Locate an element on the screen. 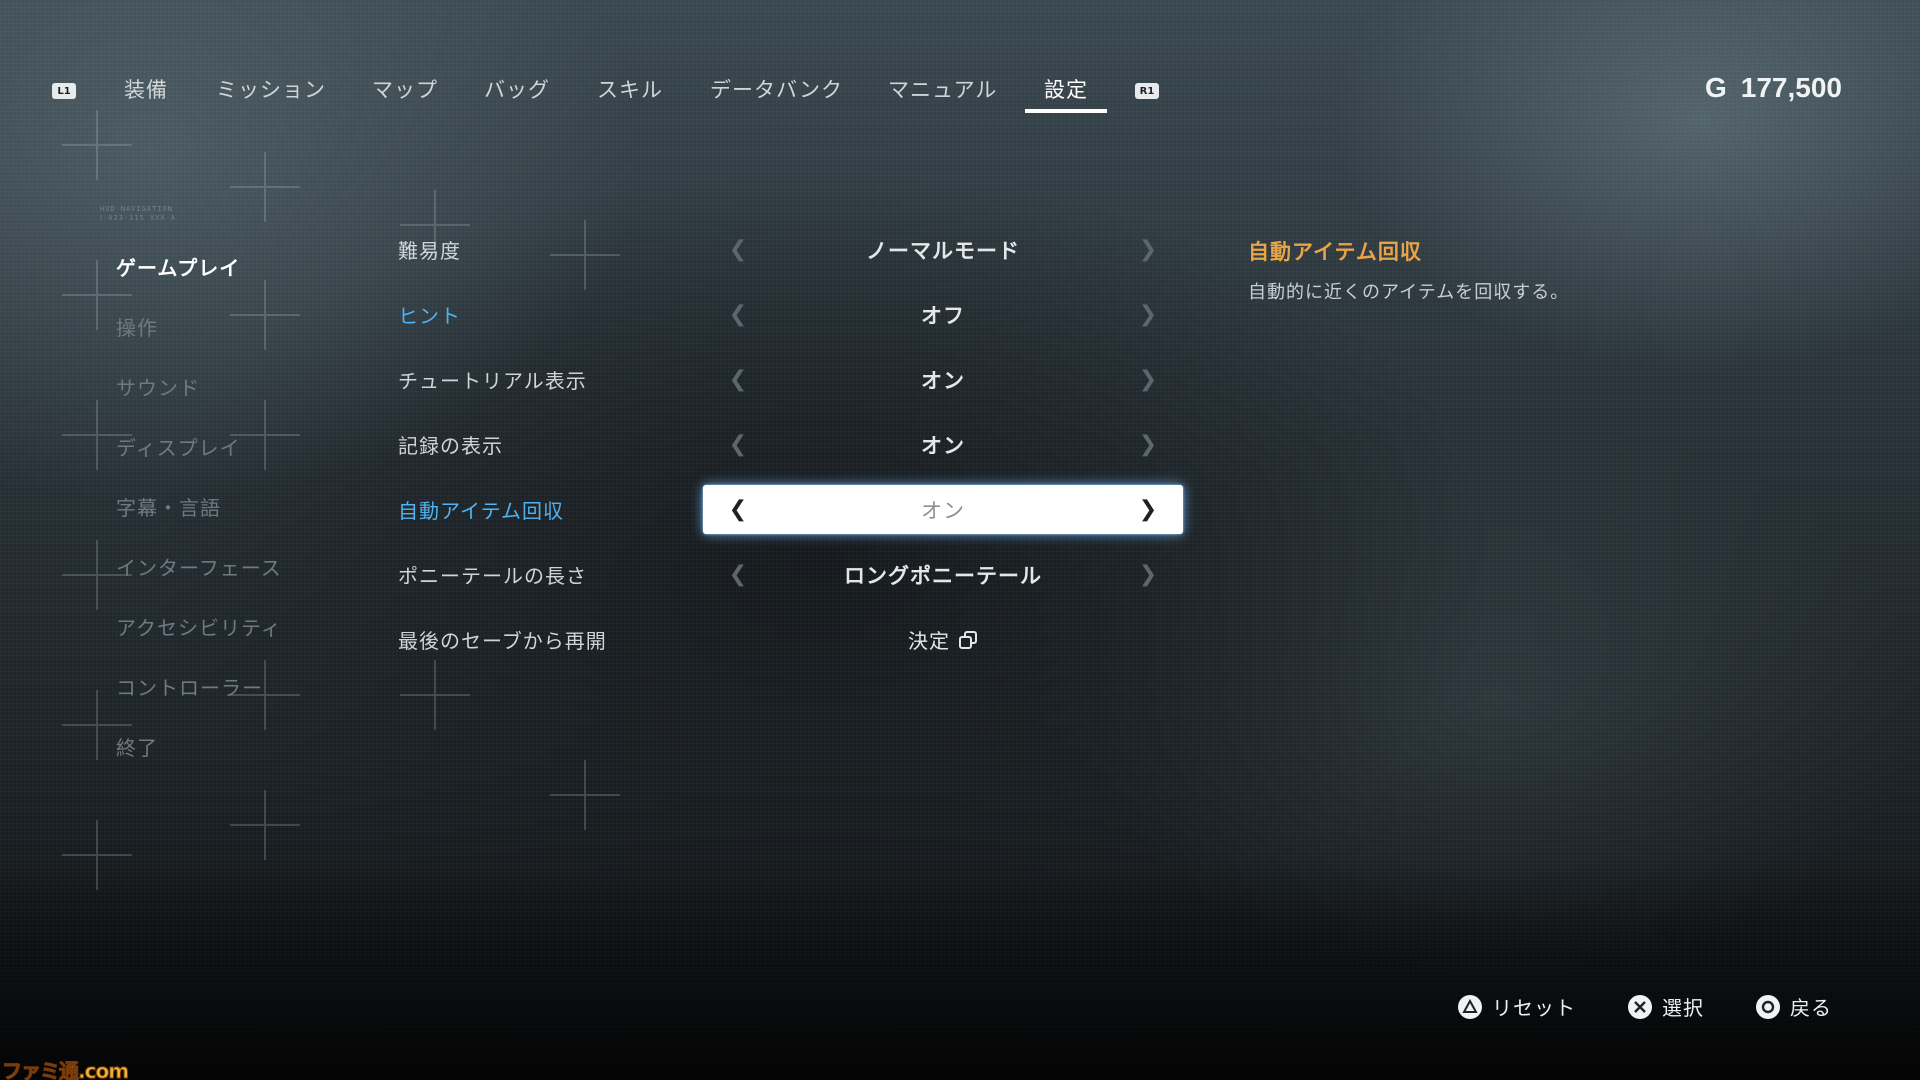  tab-databank: データバンク is located at coordinates (776, 89).